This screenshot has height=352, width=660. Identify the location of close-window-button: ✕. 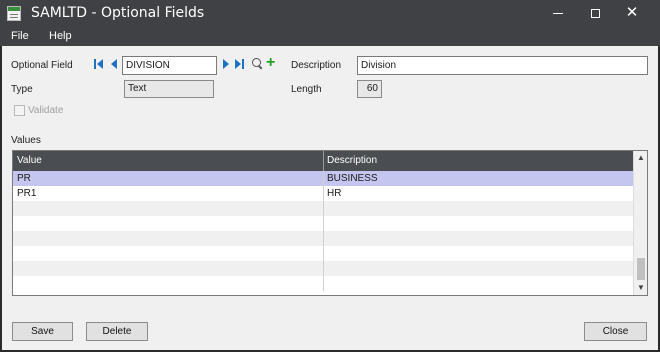
(632, 13).